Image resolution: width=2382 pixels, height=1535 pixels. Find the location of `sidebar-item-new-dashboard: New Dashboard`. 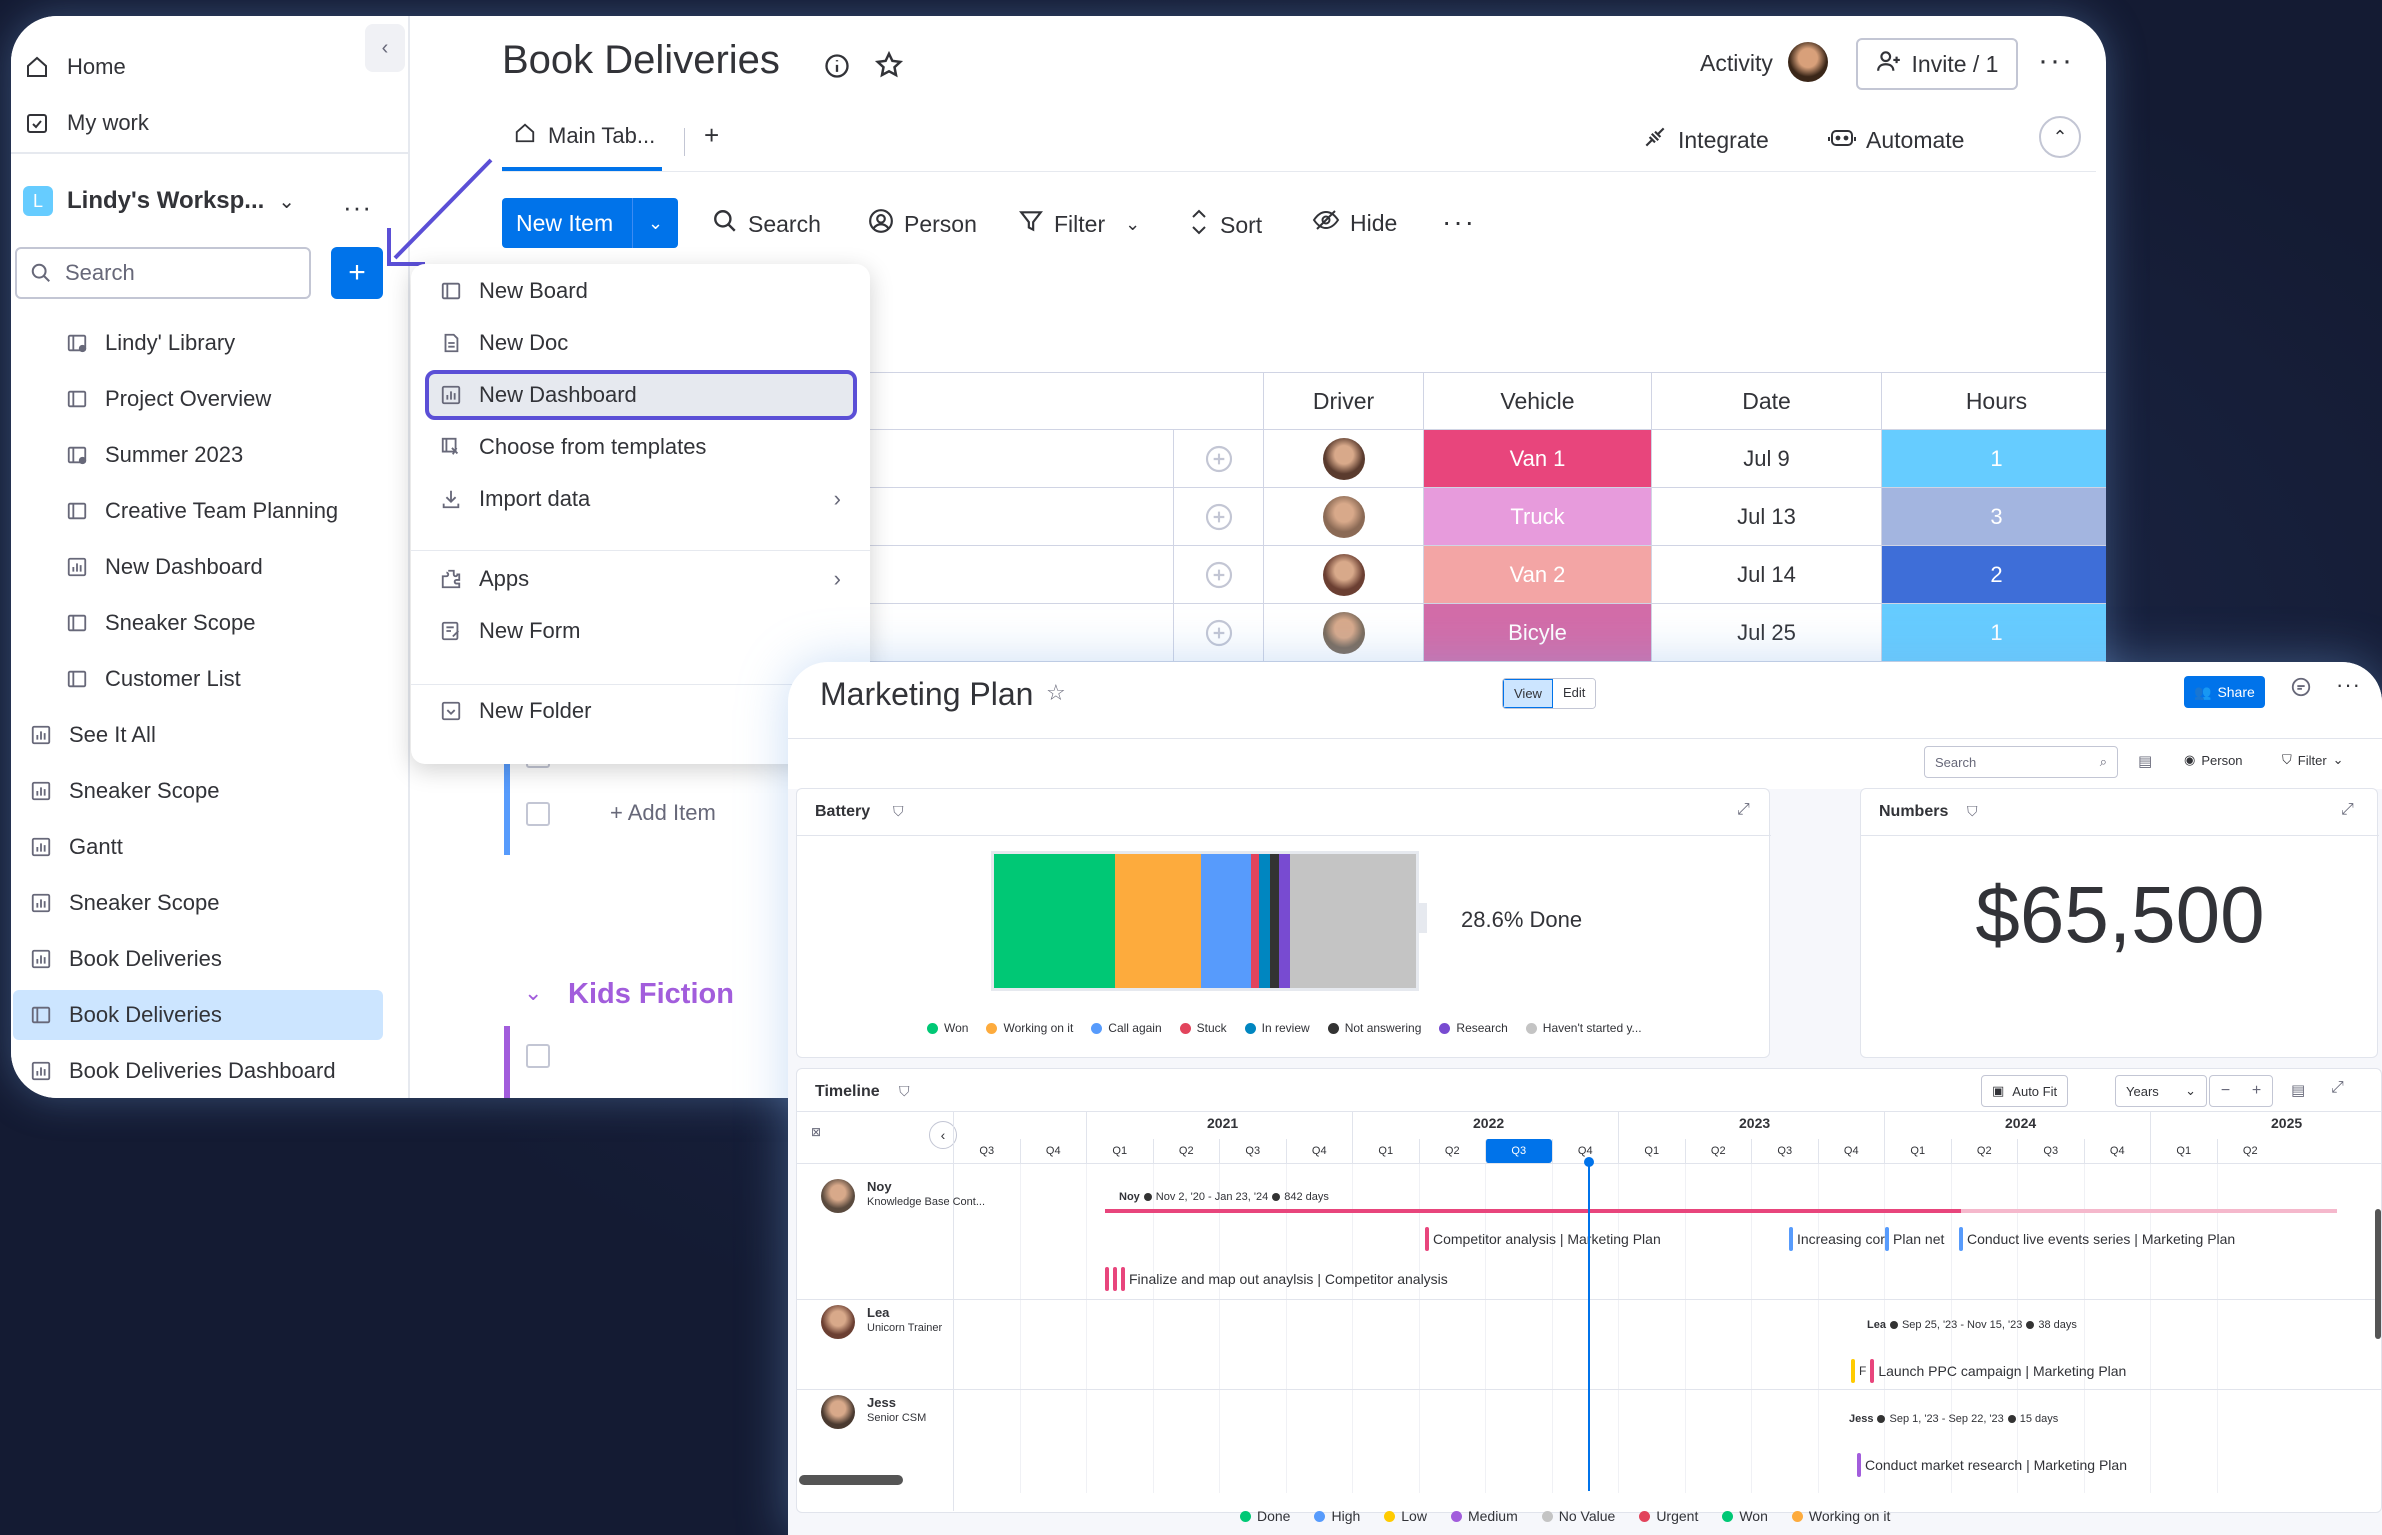

sidebar-item-new-dashboard: New Dashboard is located at coordinates (201, 567).